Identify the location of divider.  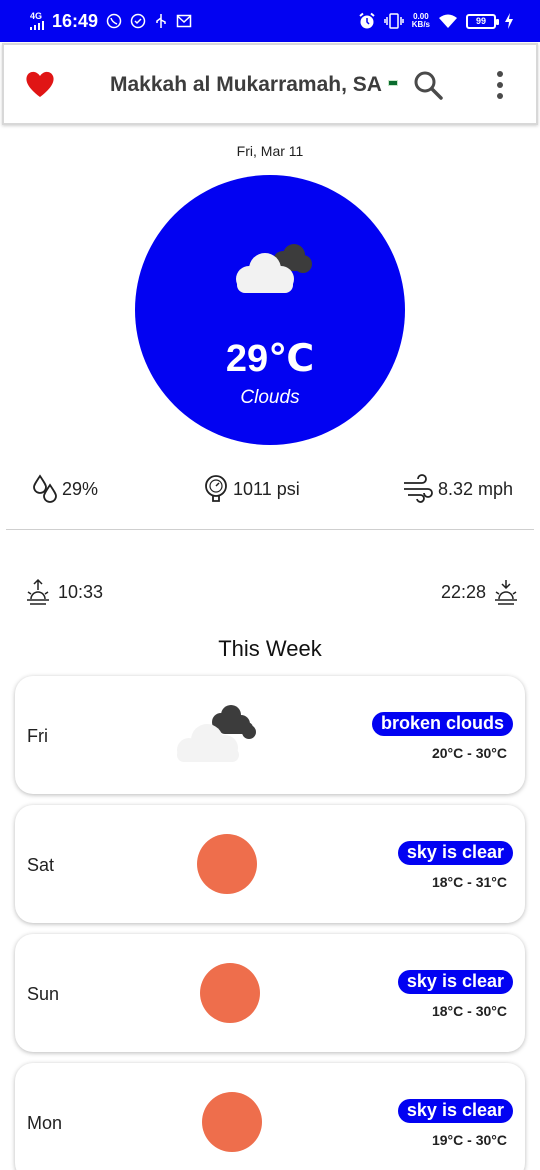
(270, 529).